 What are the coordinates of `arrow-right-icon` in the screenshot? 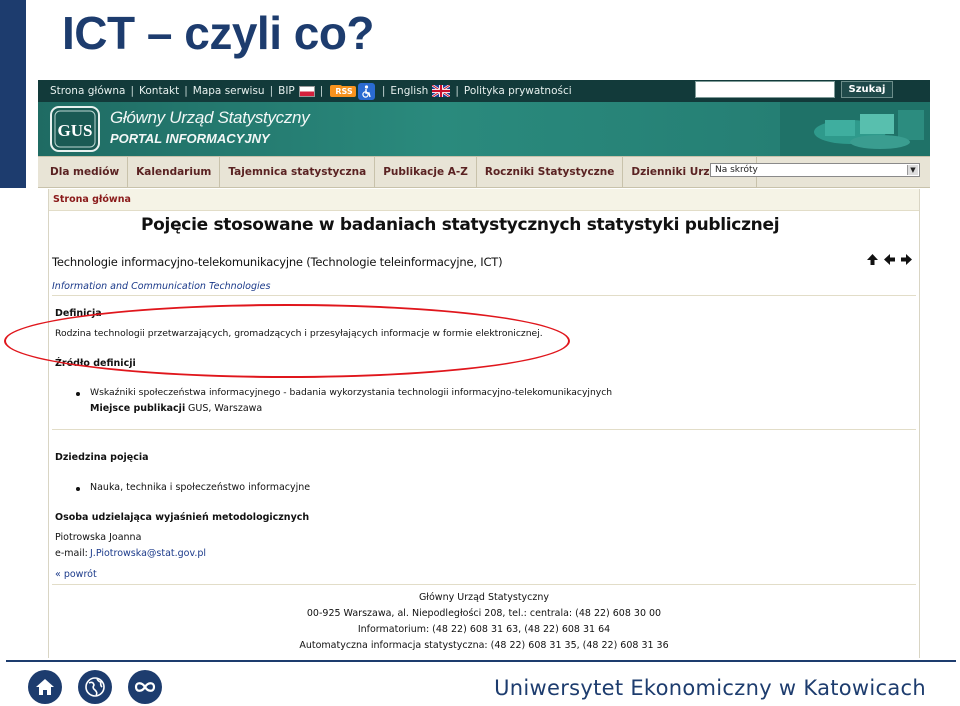 It's located at (906, 259).